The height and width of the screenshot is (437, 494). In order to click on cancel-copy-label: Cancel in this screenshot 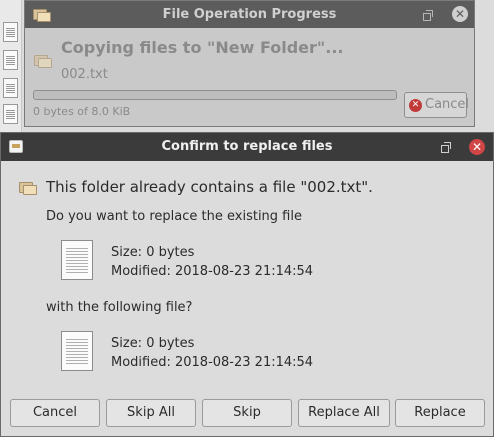, I will do `click(447, 104)`.